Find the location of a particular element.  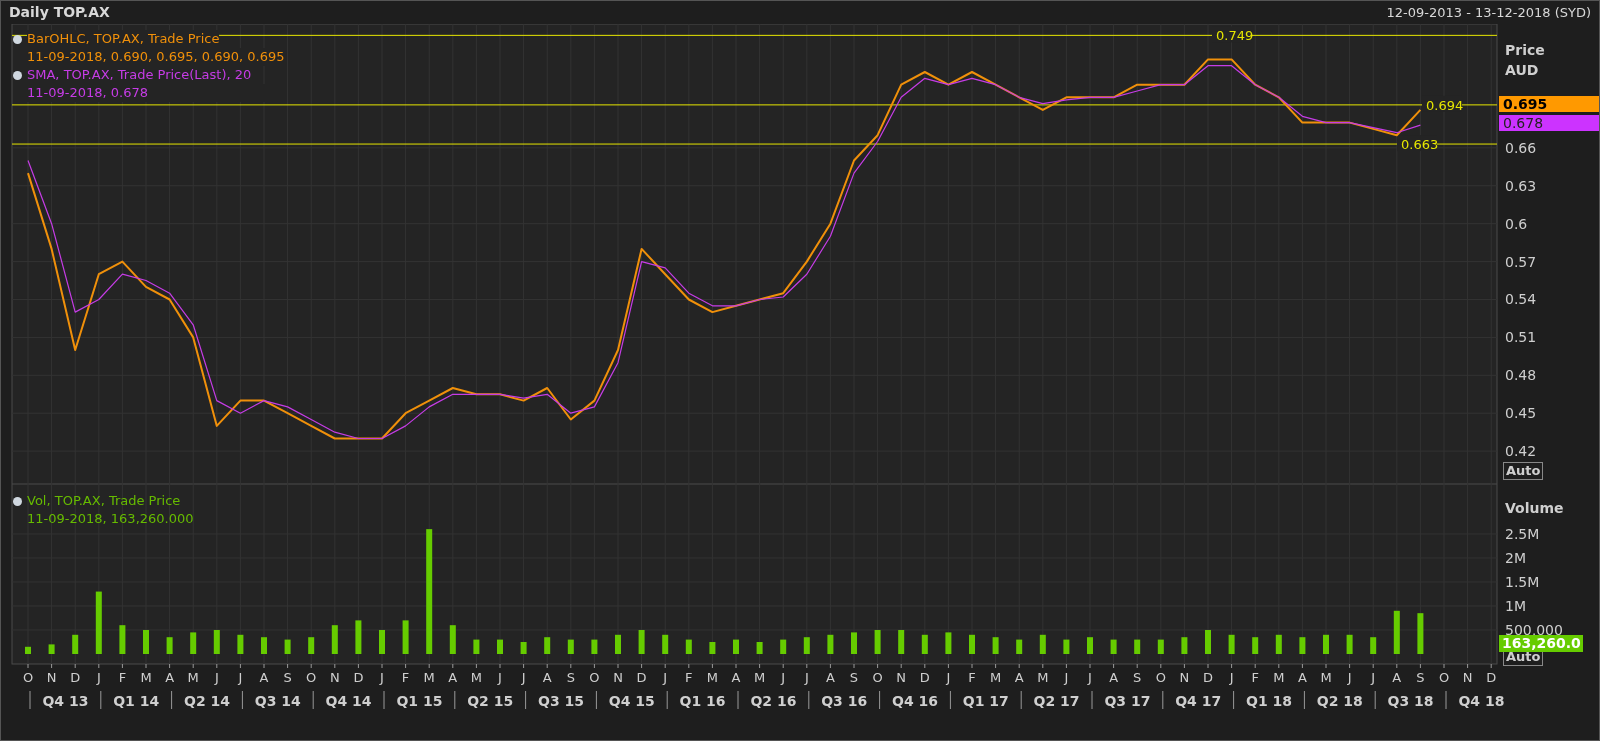

price-badge: 0.678 is located at coordinates (1549, 123).